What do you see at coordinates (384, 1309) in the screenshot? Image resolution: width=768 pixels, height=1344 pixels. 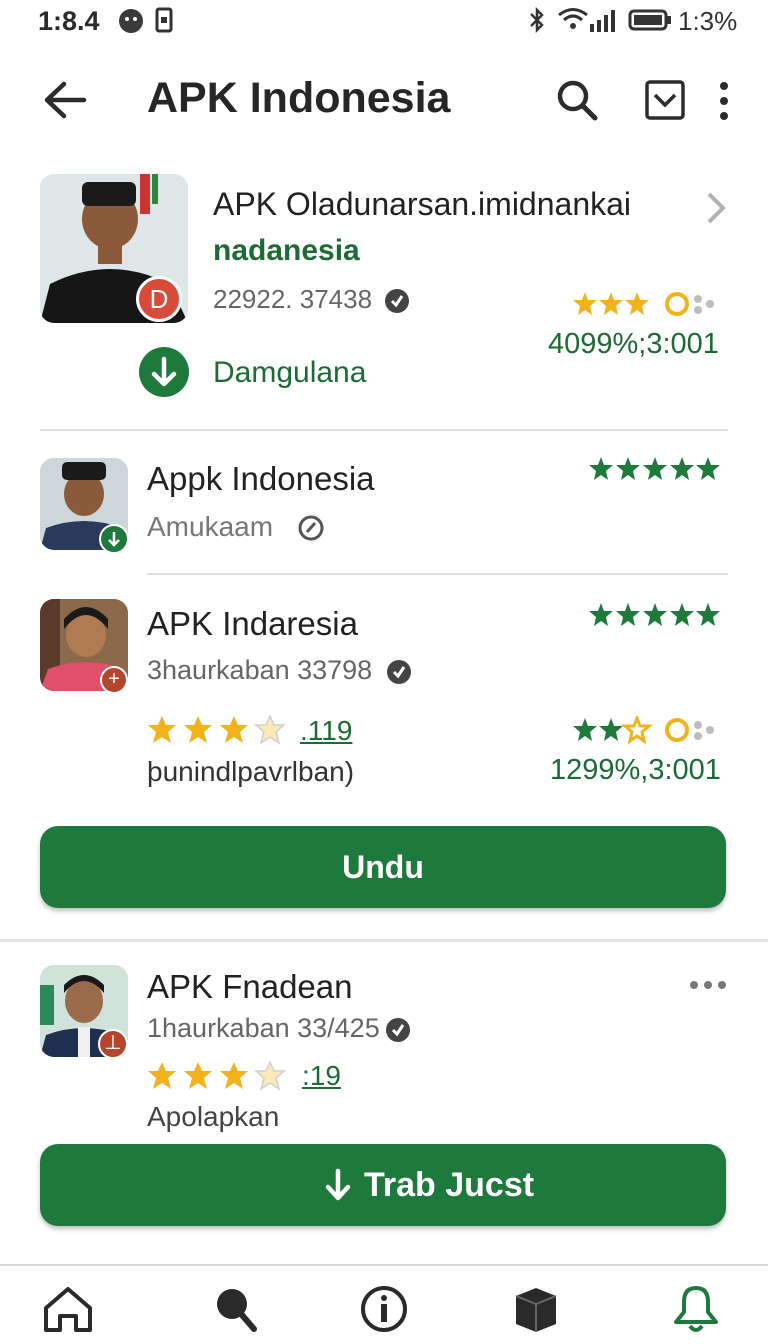 I see `info-icon` at bounding box center [384, 1309].